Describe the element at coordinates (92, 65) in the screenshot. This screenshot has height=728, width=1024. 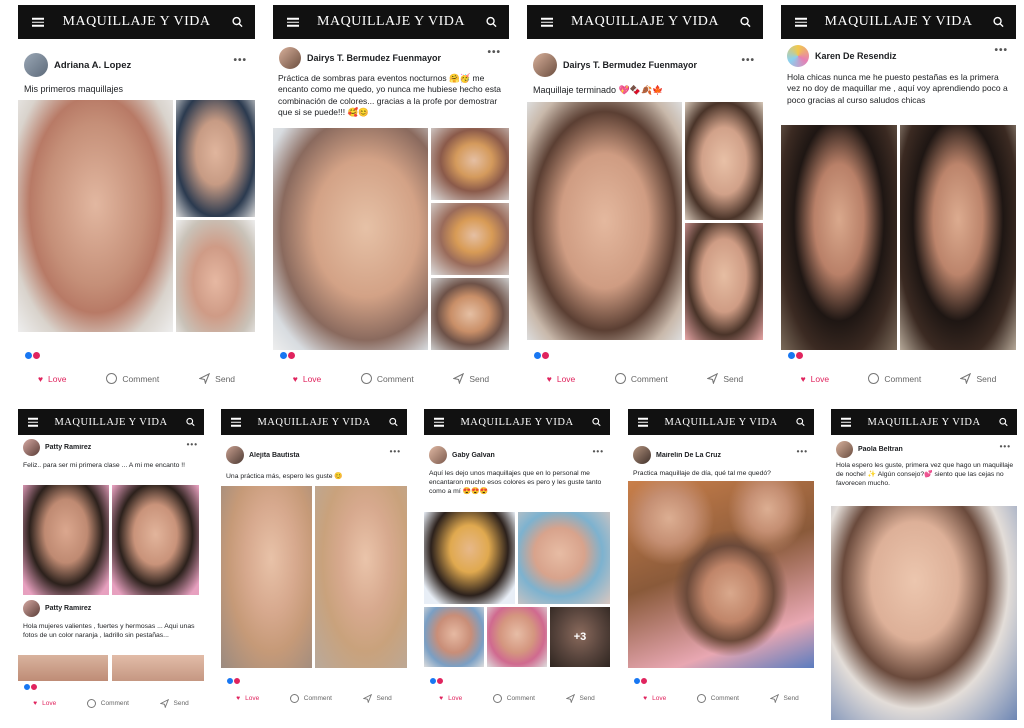
I see `post-author: Adriana A. Lopez` at that location.